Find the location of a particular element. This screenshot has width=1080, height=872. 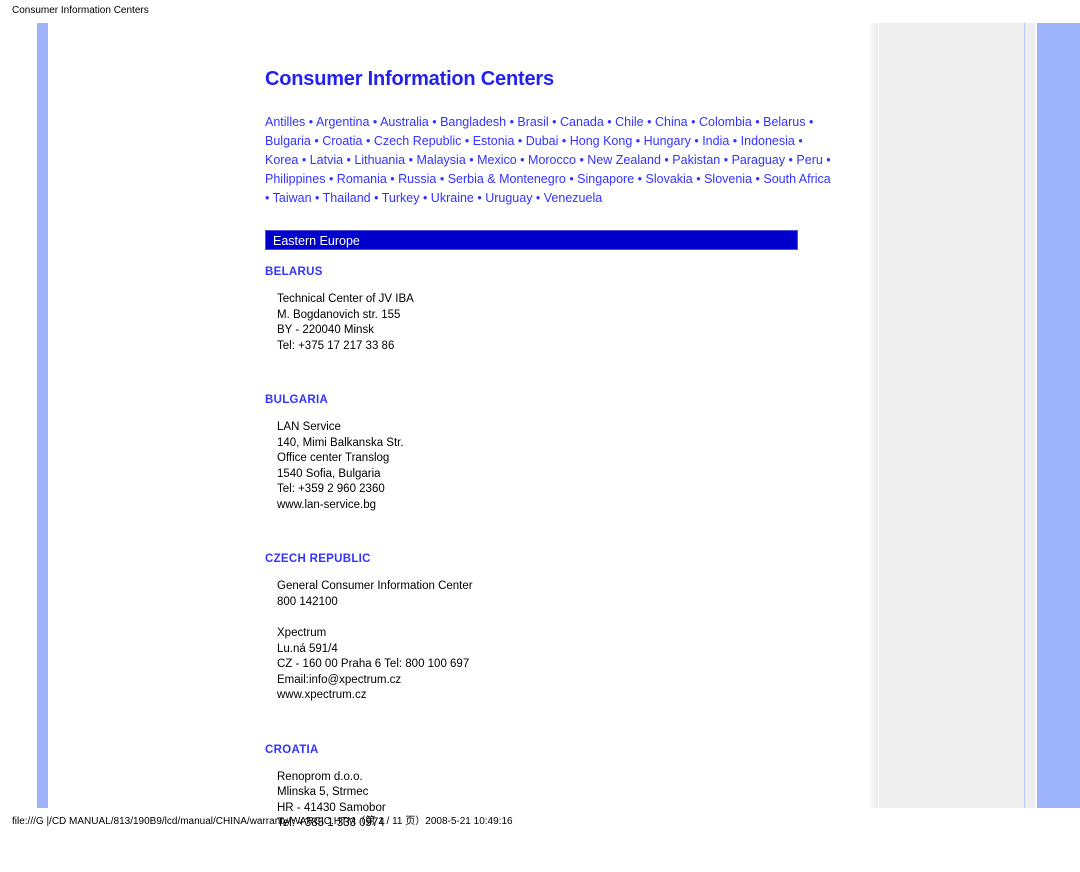

country-link-turkey: Turkey is located at coordinates (401, 198).